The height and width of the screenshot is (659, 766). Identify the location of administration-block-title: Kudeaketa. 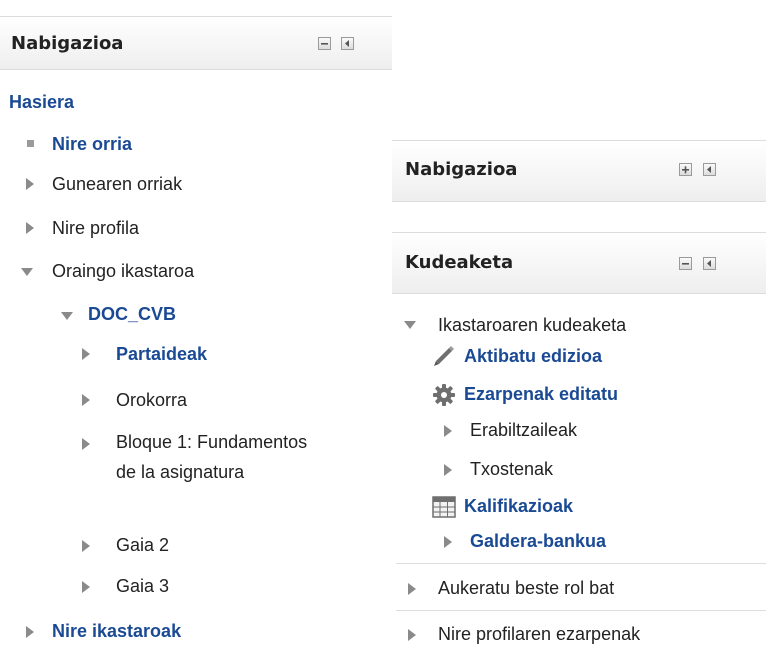
(459, 262).